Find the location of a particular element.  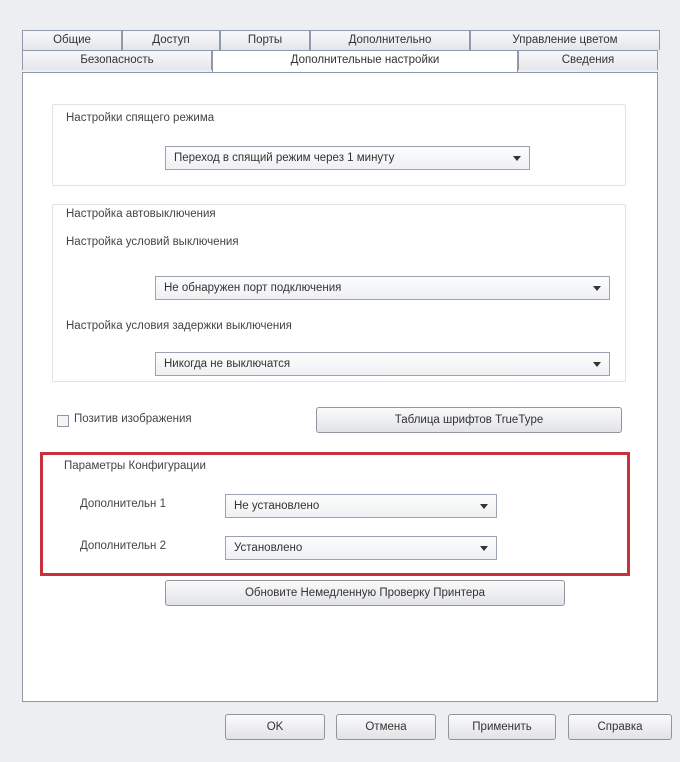

positive-image-label: Позитив изображения is located at coordinates (133, 419).